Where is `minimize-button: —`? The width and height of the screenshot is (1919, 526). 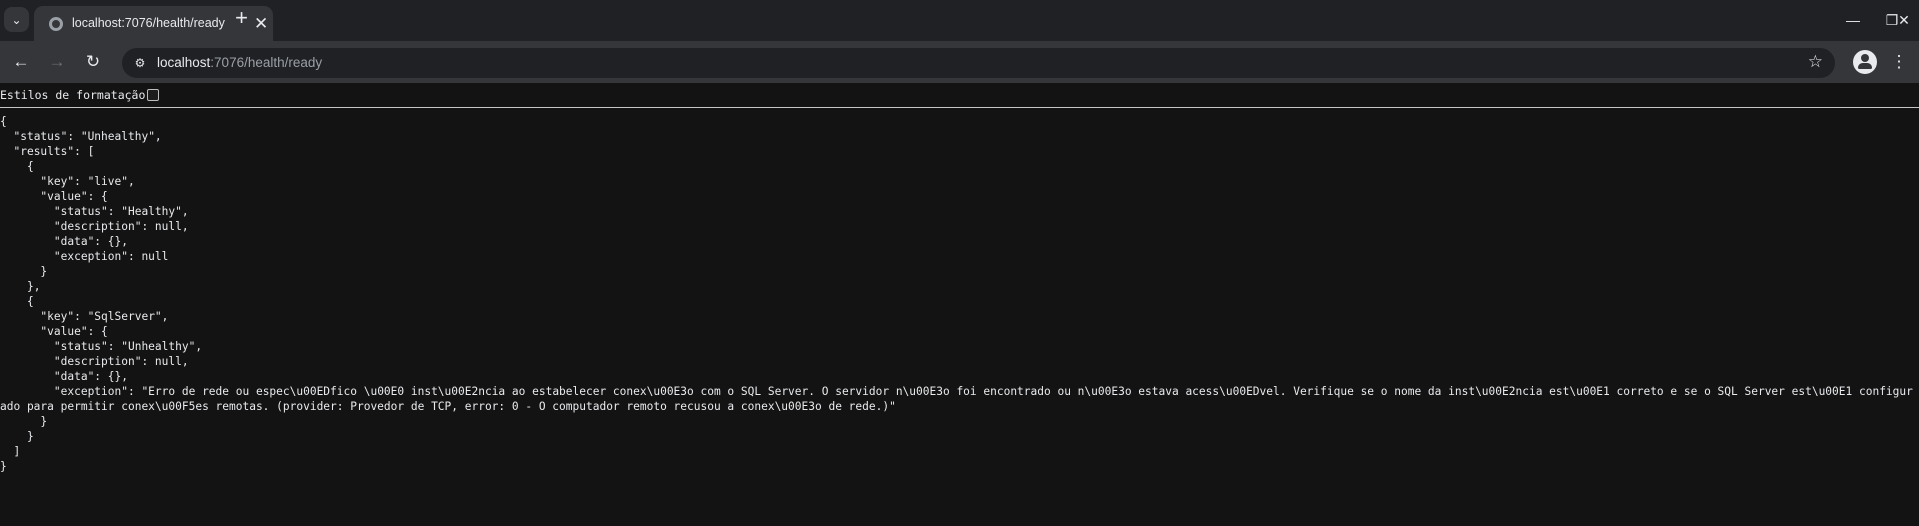 minimize-button: — is located at coordinates (1853, 20).